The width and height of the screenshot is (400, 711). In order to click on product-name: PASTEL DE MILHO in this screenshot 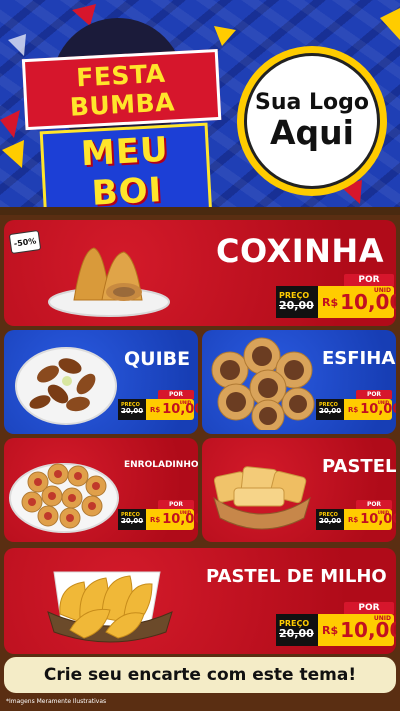, I will do `click(296, 576)`.